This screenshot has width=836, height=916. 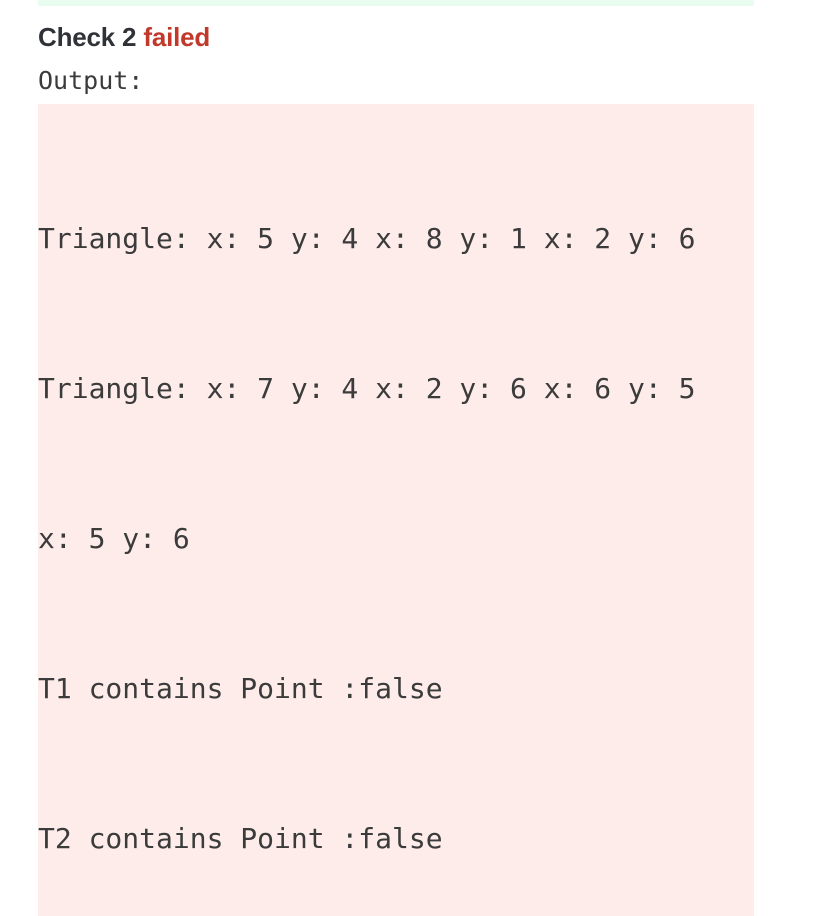 What do you see at coordinates (240, 838) in the screenshot?
I see `output-line: T2 contains Point :false` at bounding box center [240, 838].